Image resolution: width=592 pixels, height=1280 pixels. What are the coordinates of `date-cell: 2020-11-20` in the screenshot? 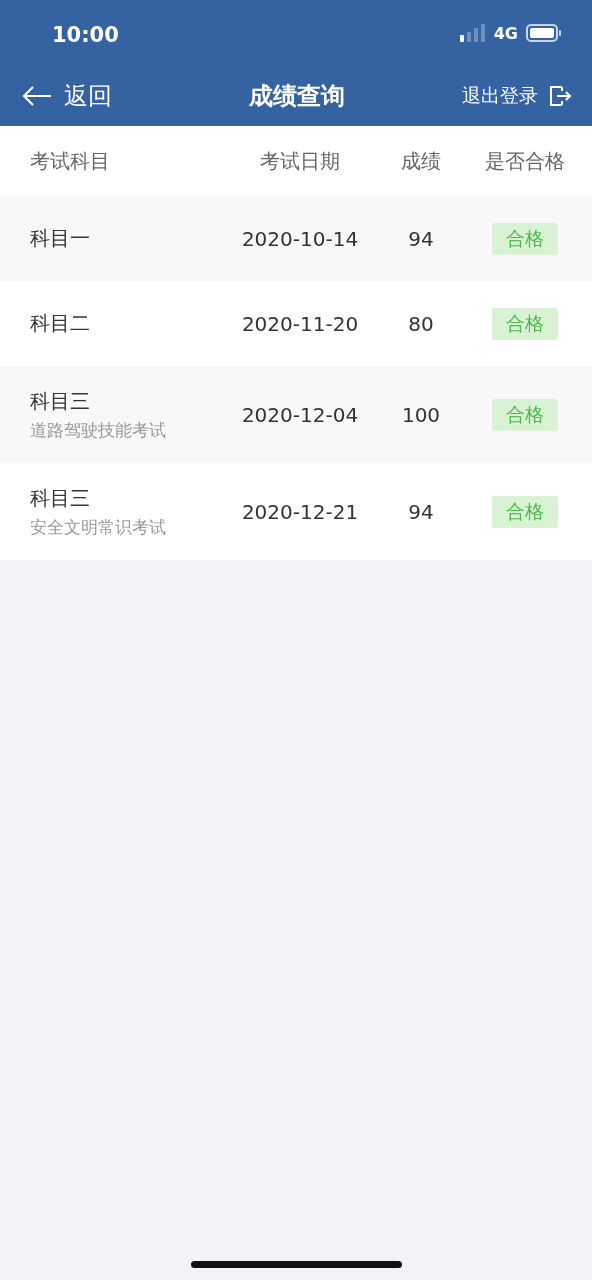 It's located at (300, 323).